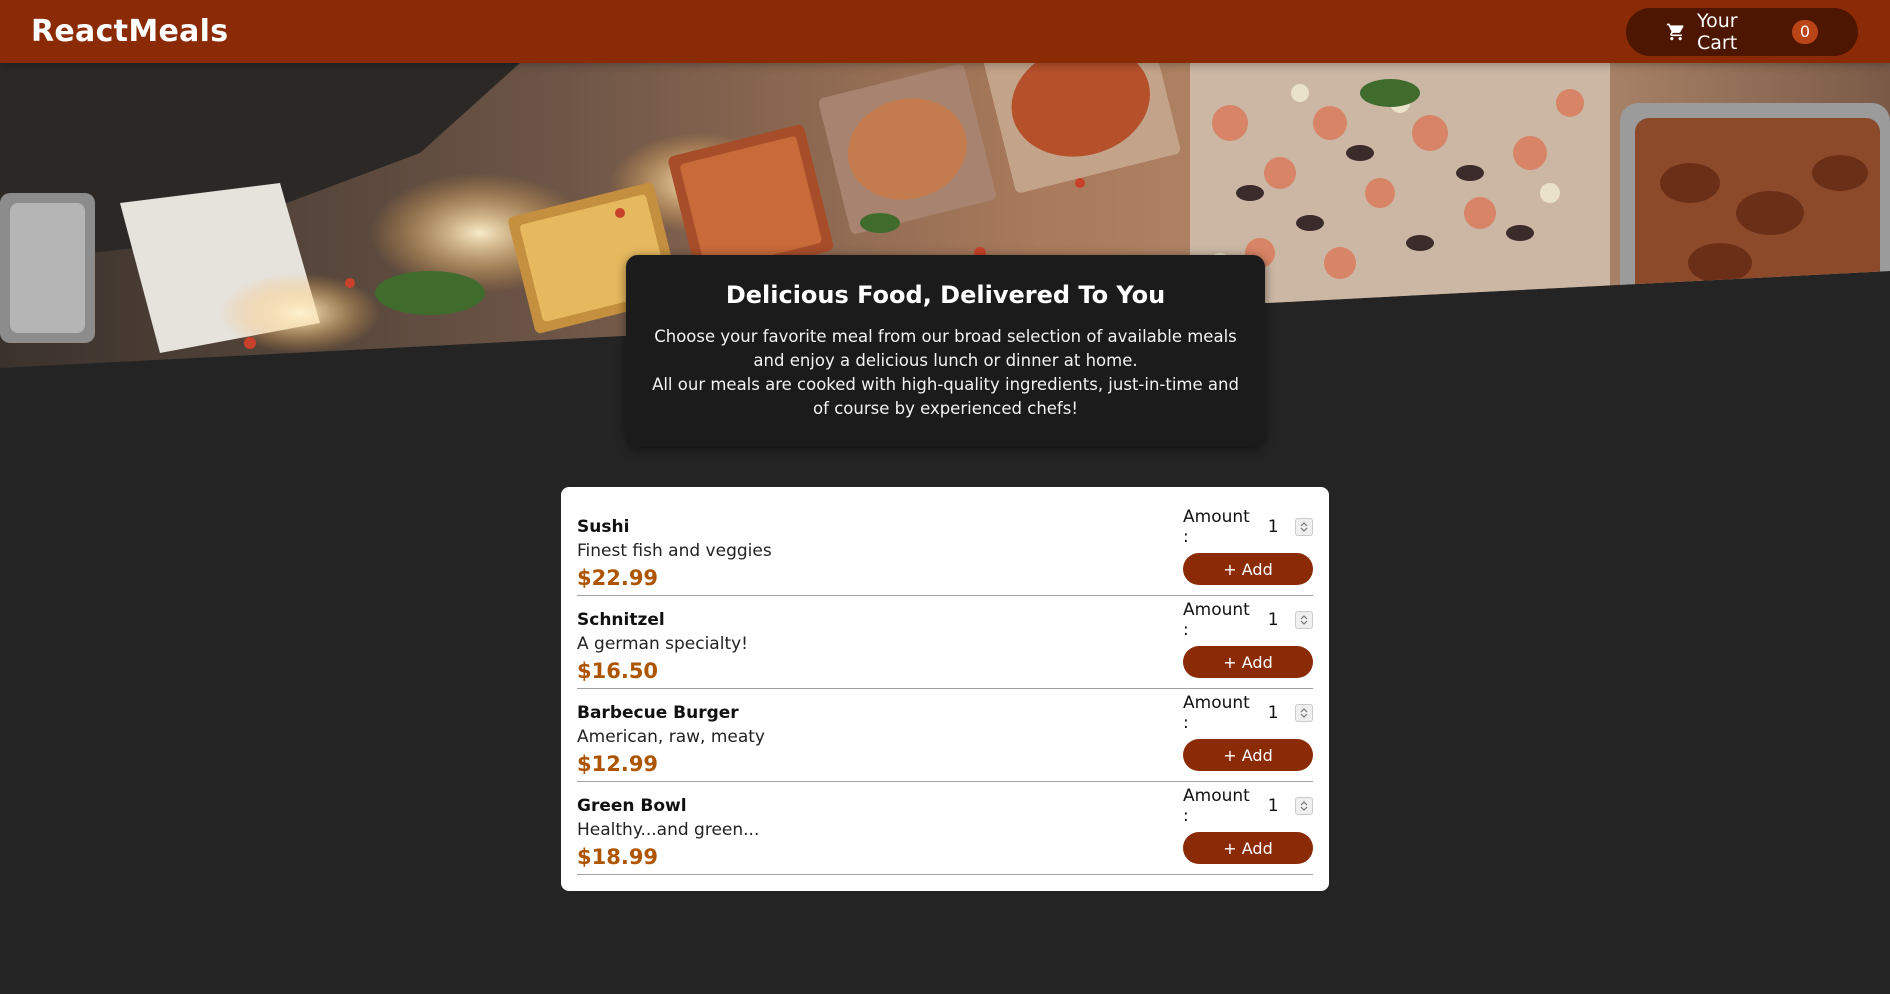 This screenshot has height=994, width=1890. I want to click on app-logo: ReactMeals, so click(130, 31).